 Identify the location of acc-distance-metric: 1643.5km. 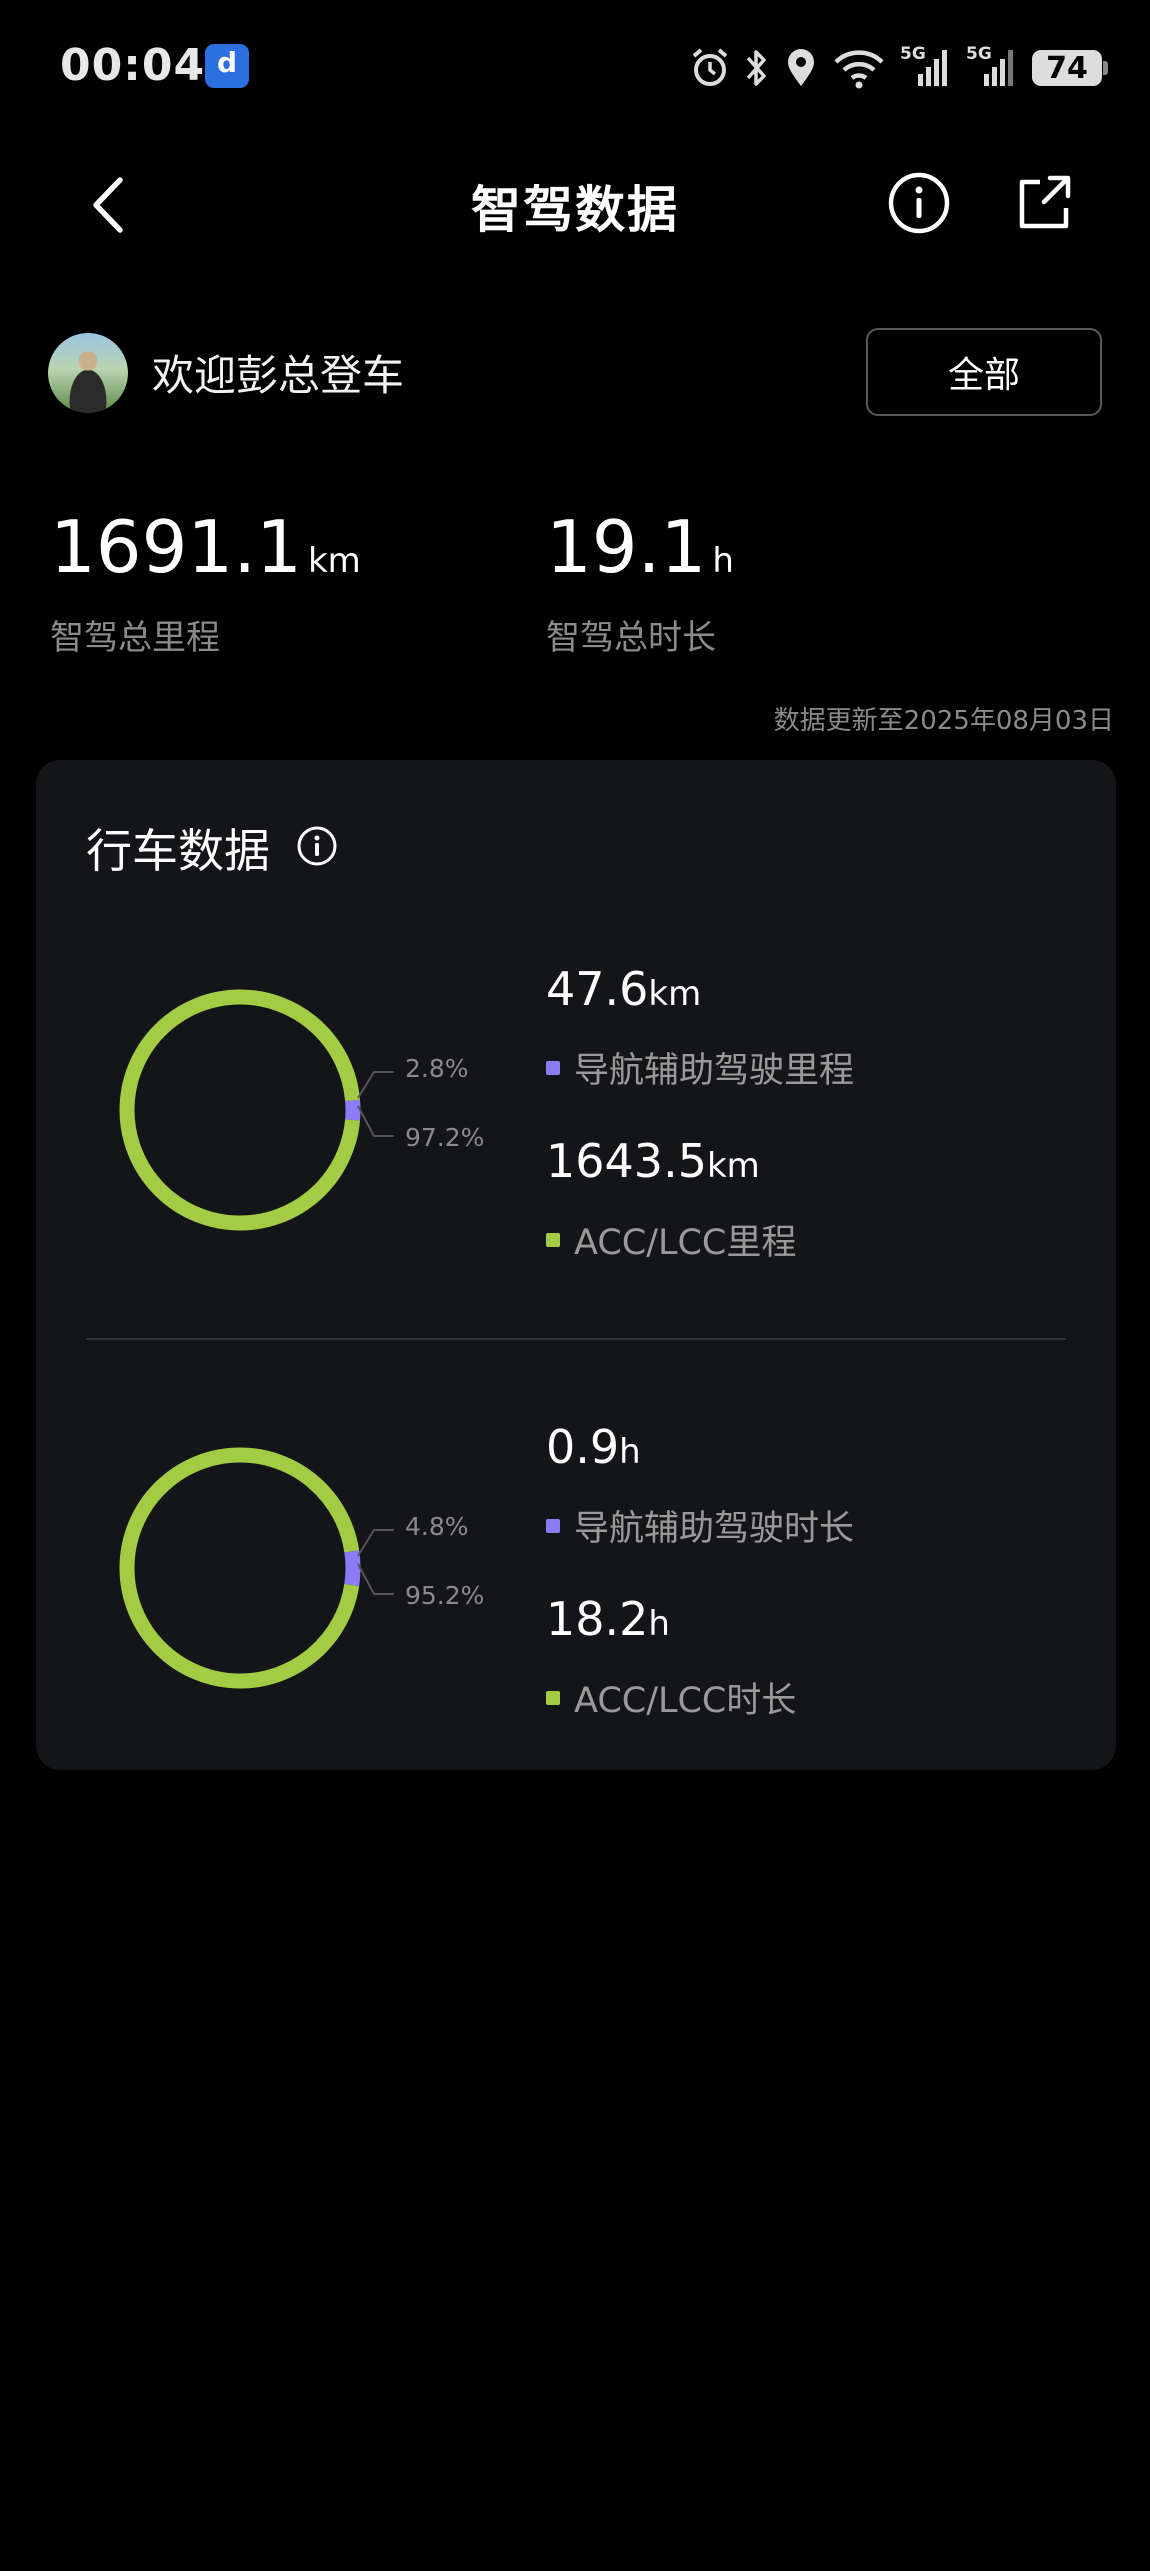
(653, 1161).